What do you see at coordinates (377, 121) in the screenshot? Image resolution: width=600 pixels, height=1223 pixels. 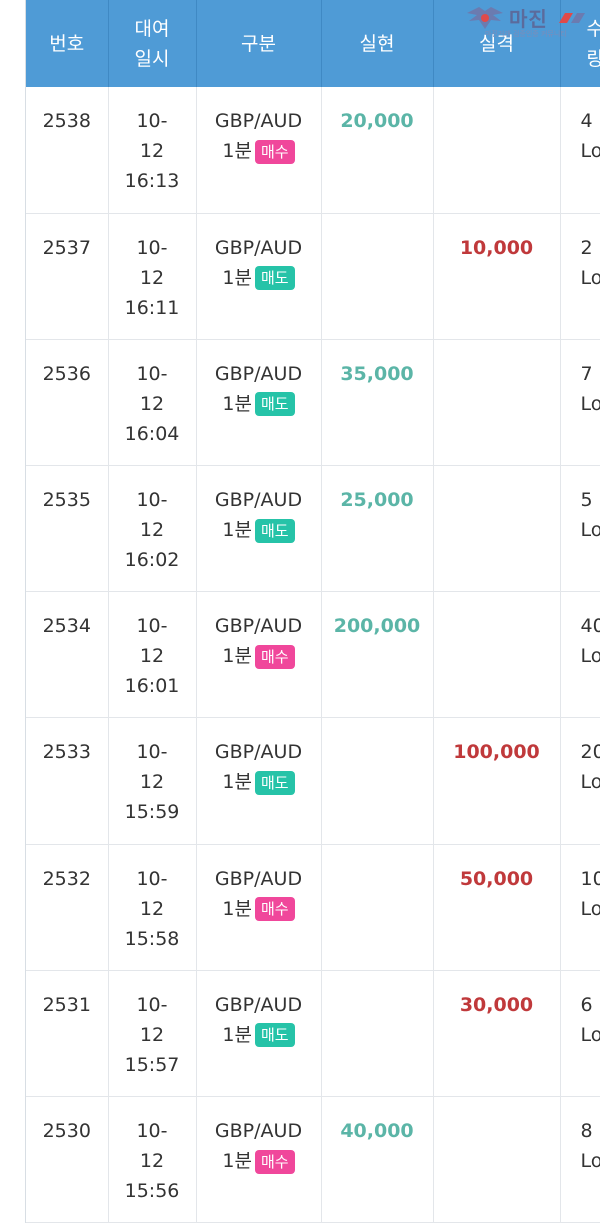 I see `row-win-amount: 20,000` at bounding box center [377, 121].